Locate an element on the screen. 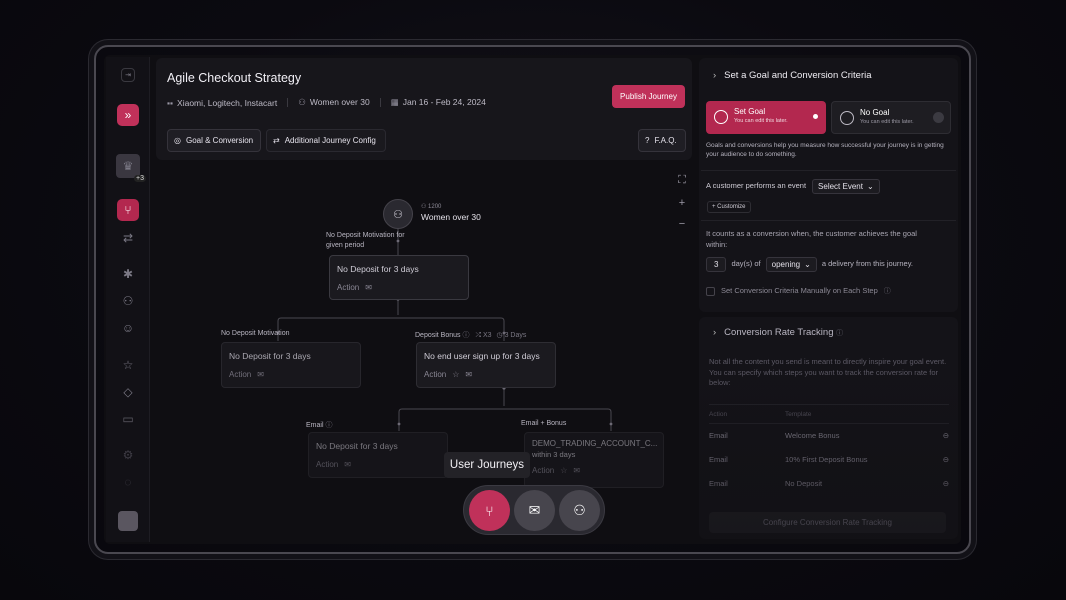 The height and width of the screenshot is (600, 1066). audience-meta: ⚇ Women over 30 is located at coordinates (333, 102).